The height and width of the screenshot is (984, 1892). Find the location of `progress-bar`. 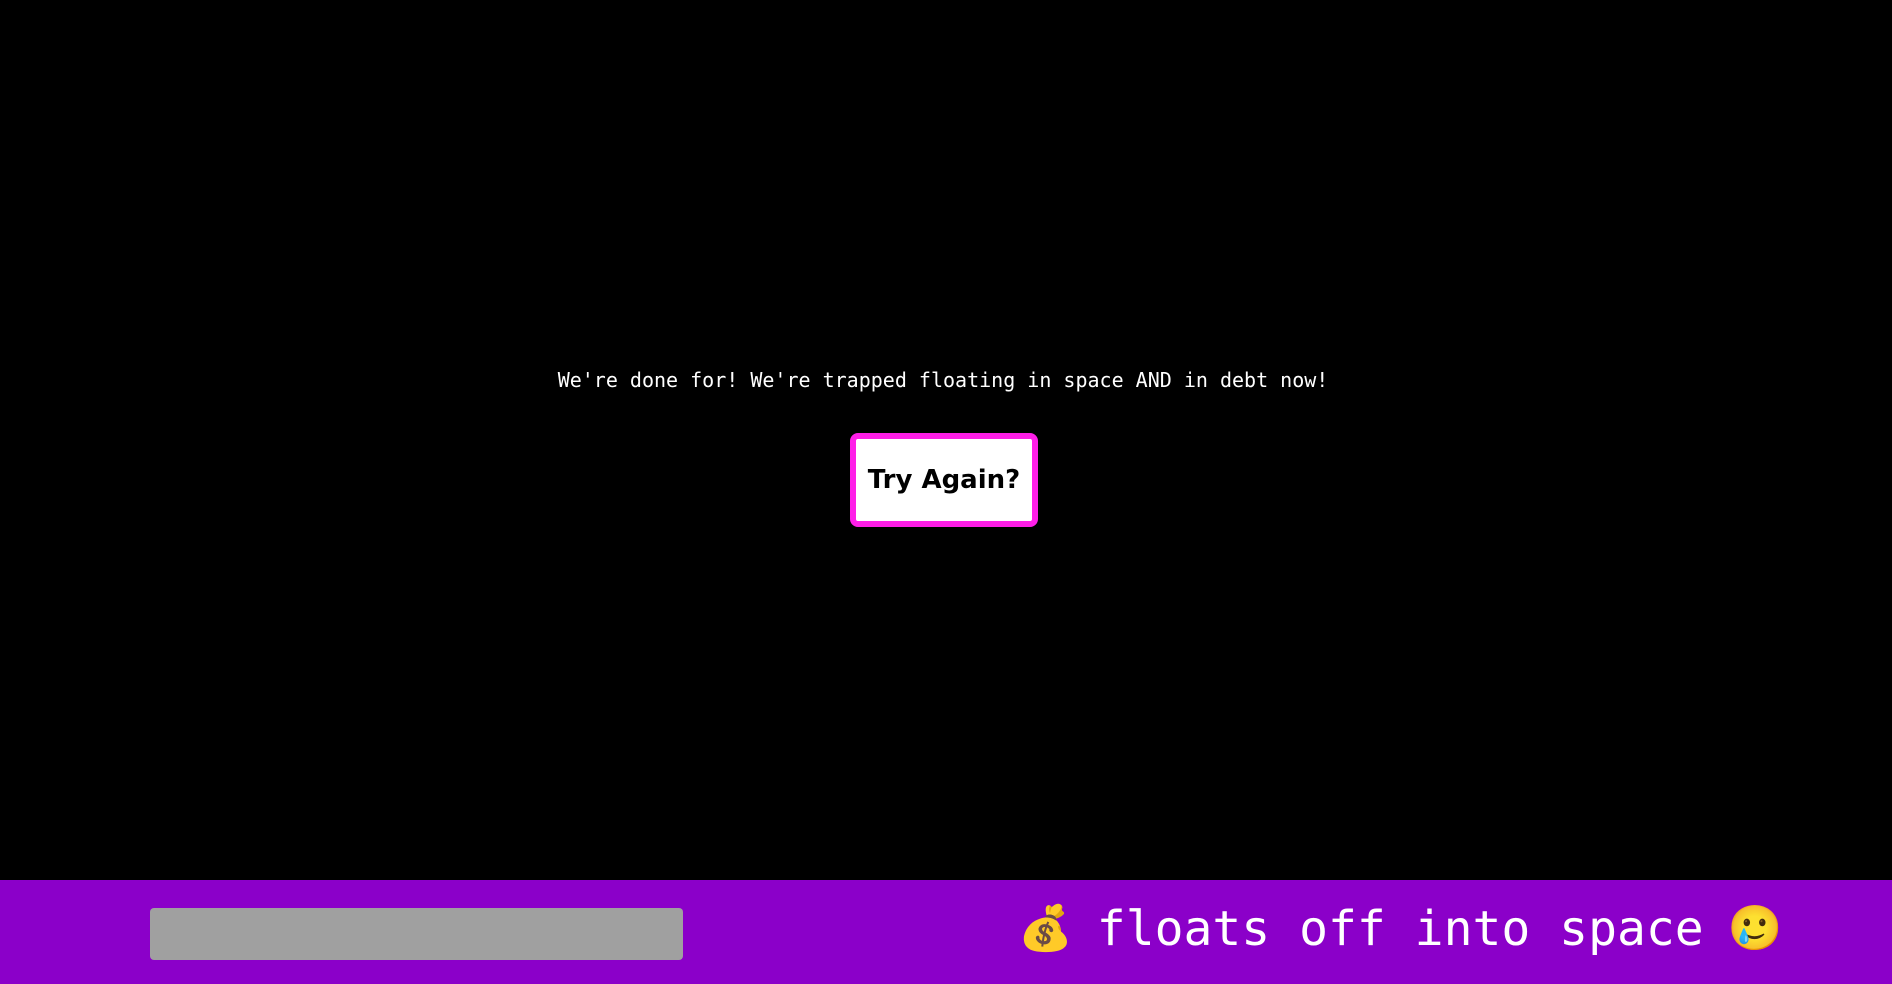

progress-bar is located at coordinates (416, 934).